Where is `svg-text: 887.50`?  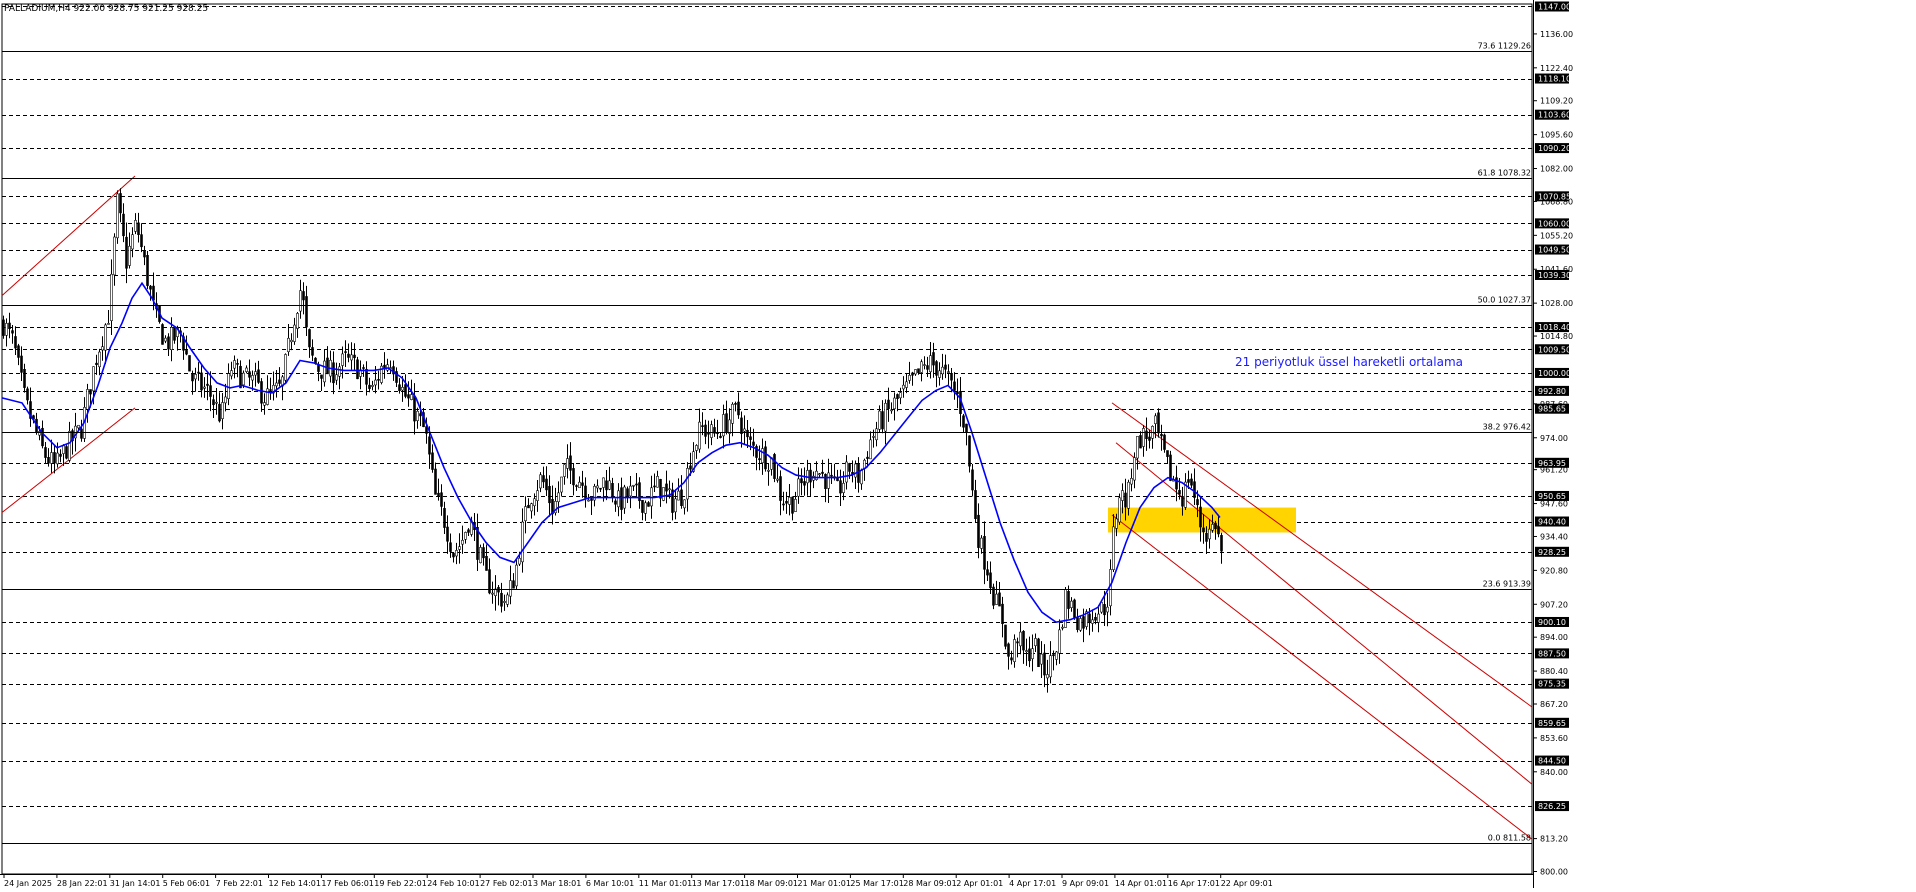
svg-text: 887.50 is located at coordinates (1552, 653).